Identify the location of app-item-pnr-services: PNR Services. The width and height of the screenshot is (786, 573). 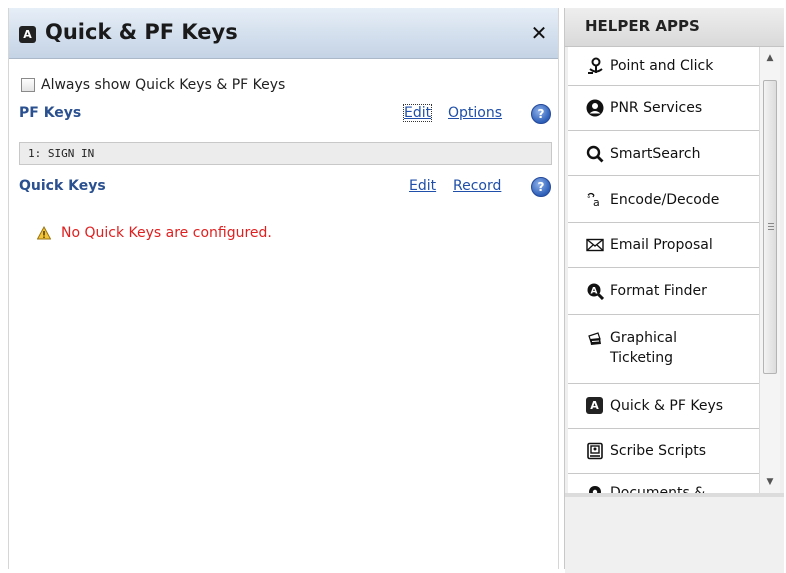
(663, 108).